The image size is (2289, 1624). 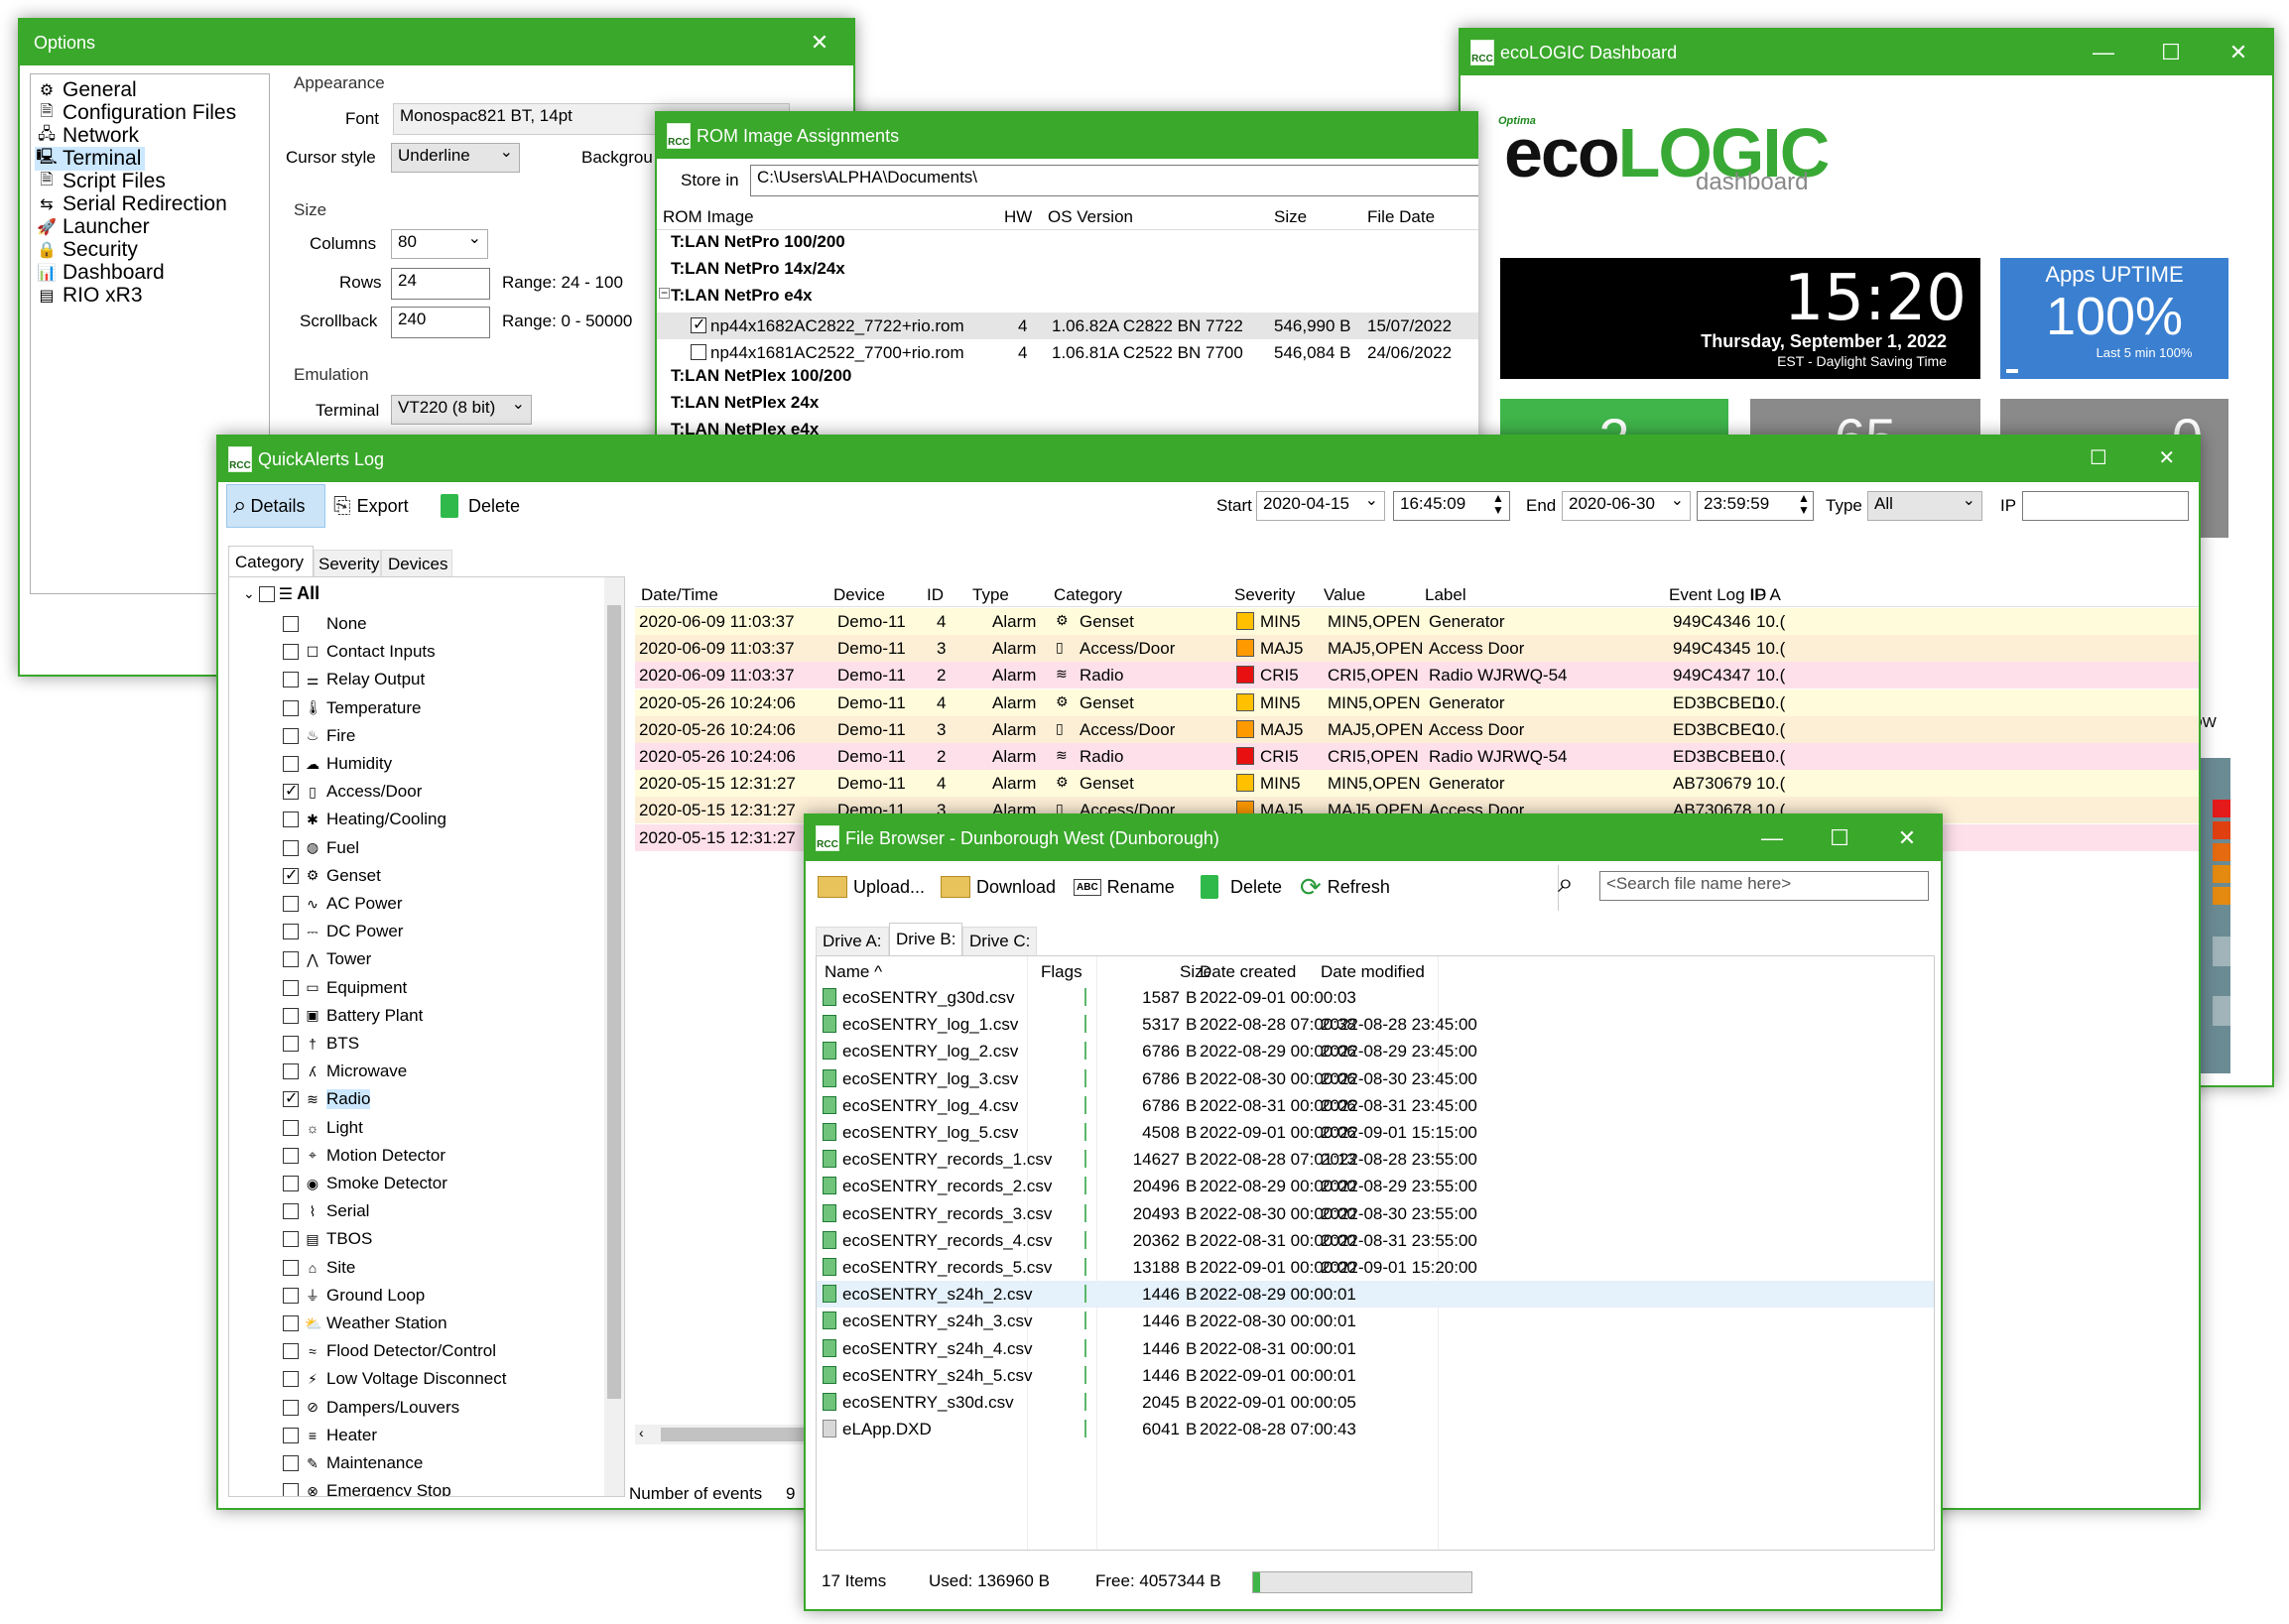 What do you see at coordinates (1088, 595) in the screenshot?
I see `col-category: Category` at bounding box center [1088, 595].